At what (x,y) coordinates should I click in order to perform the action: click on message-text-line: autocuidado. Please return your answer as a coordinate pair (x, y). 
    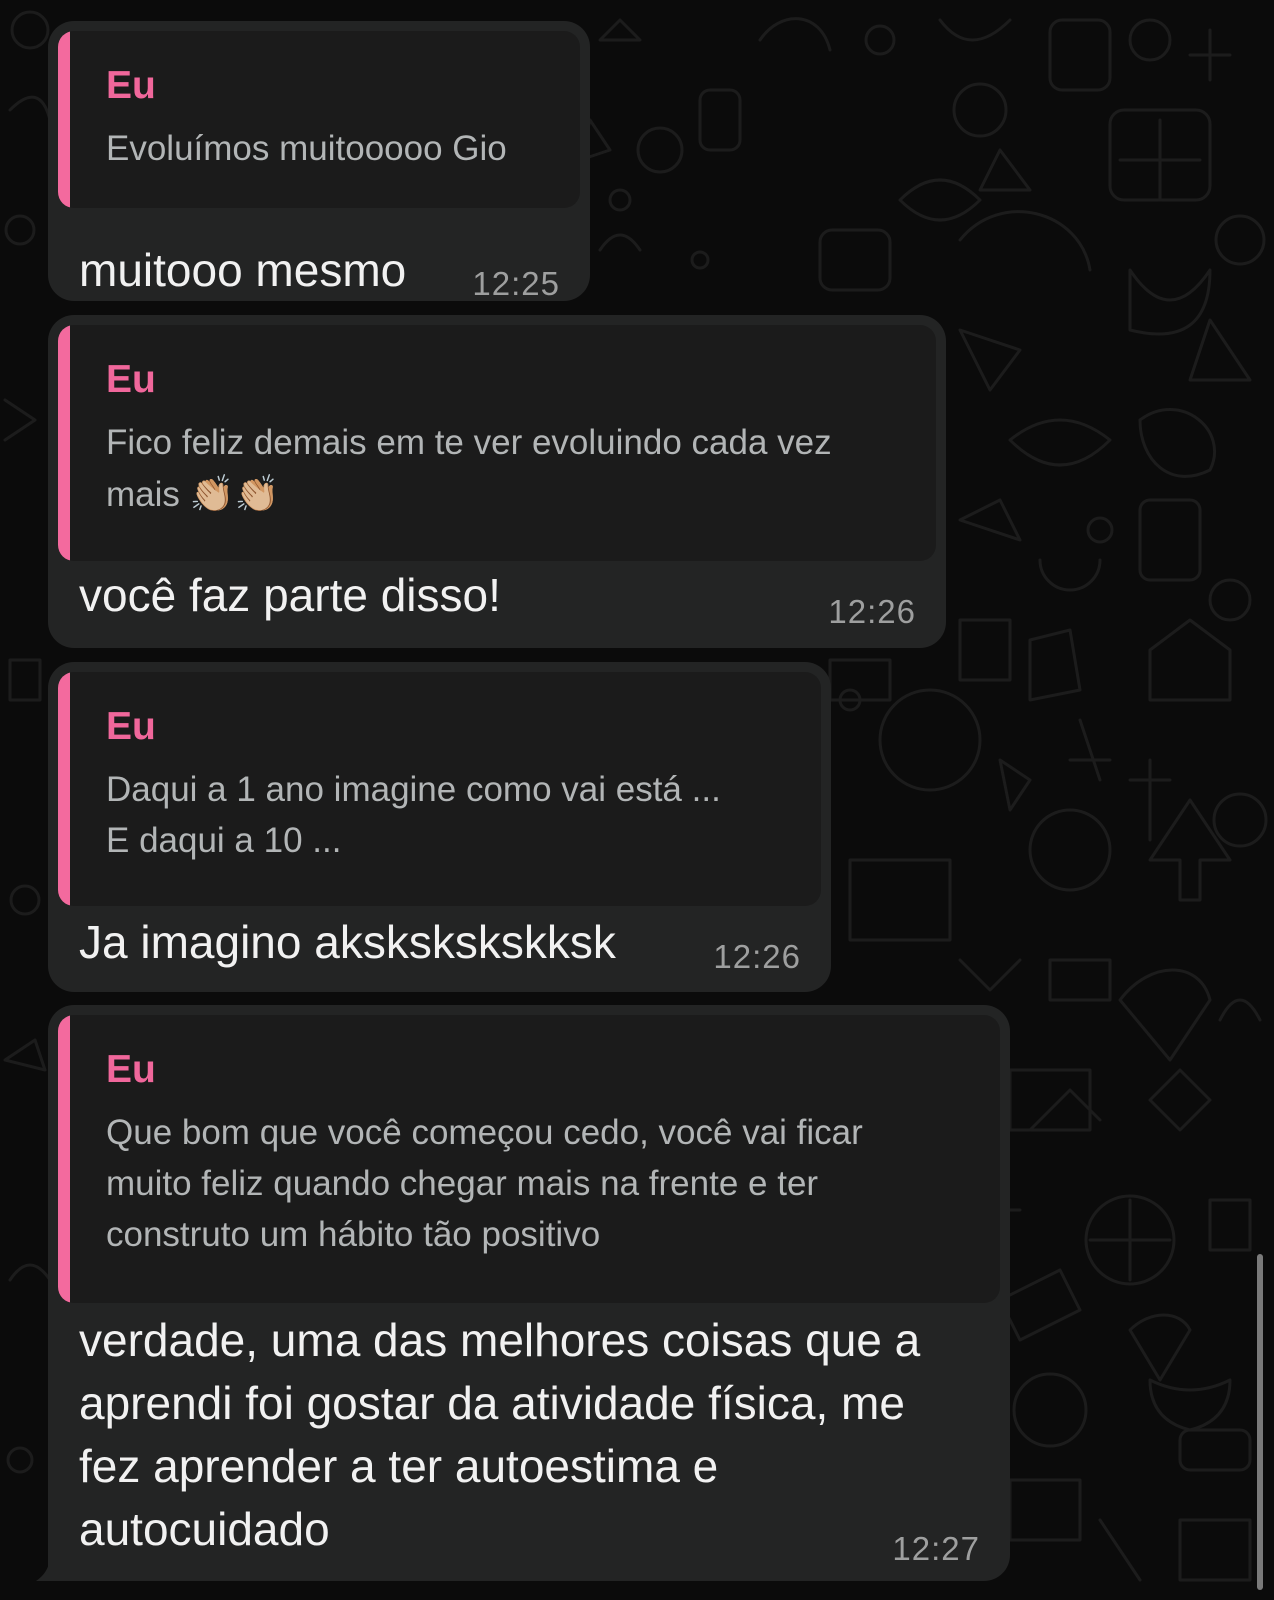
    Looking at the image, I should click on (204, 1529).